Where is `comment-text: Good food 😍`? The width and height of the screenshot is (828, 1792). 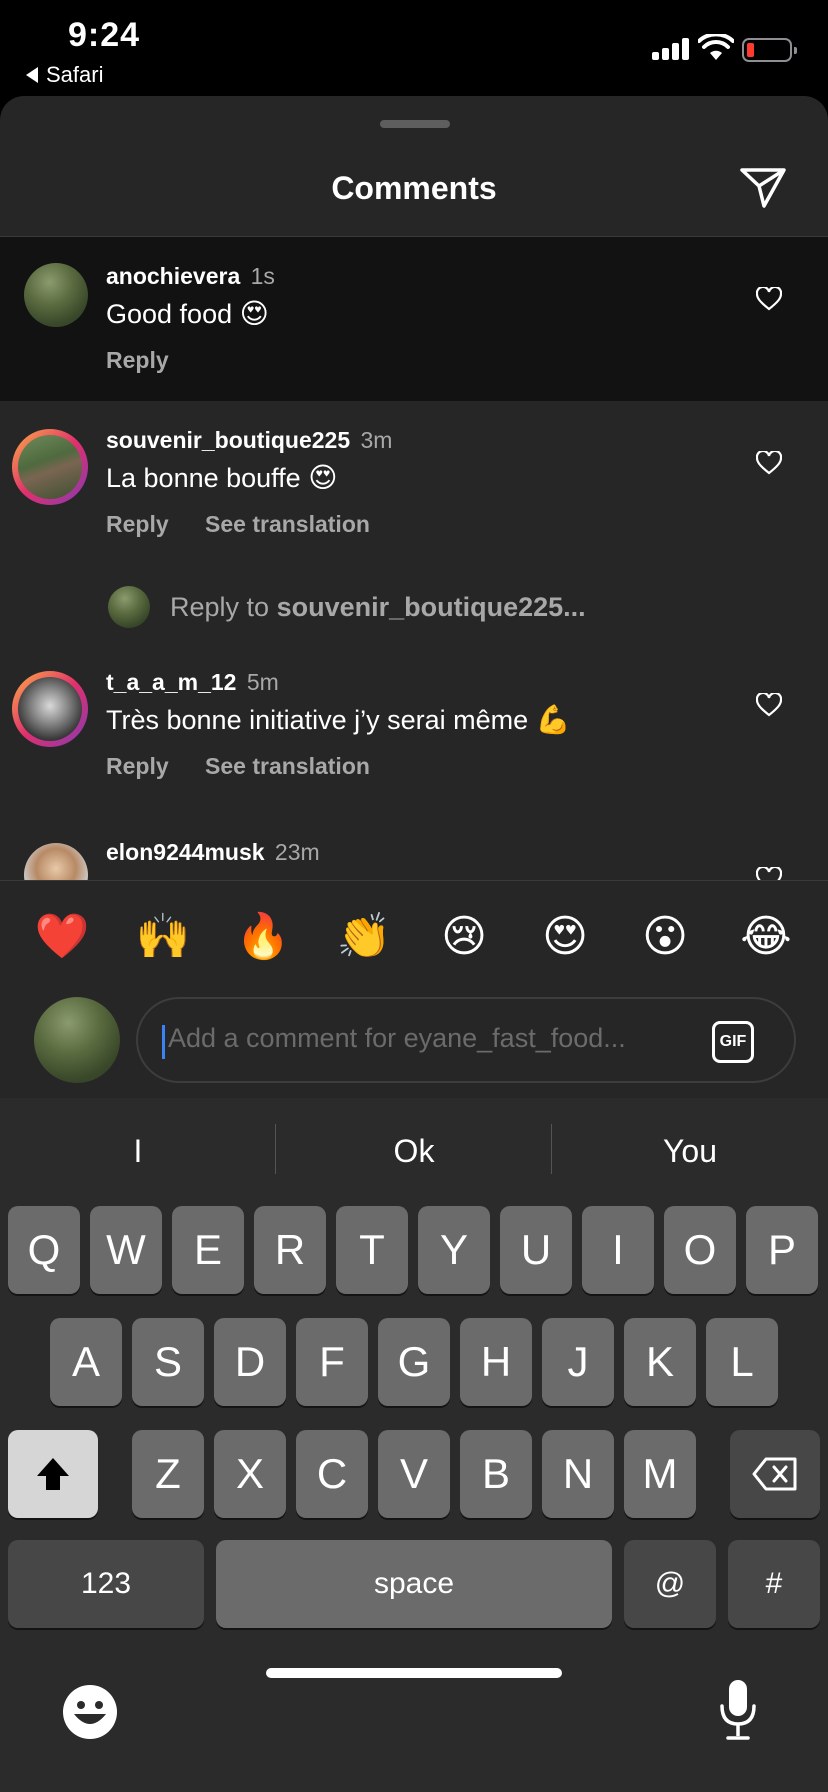
comment-text: Good food 😍 is located at coordinates (187, 313).